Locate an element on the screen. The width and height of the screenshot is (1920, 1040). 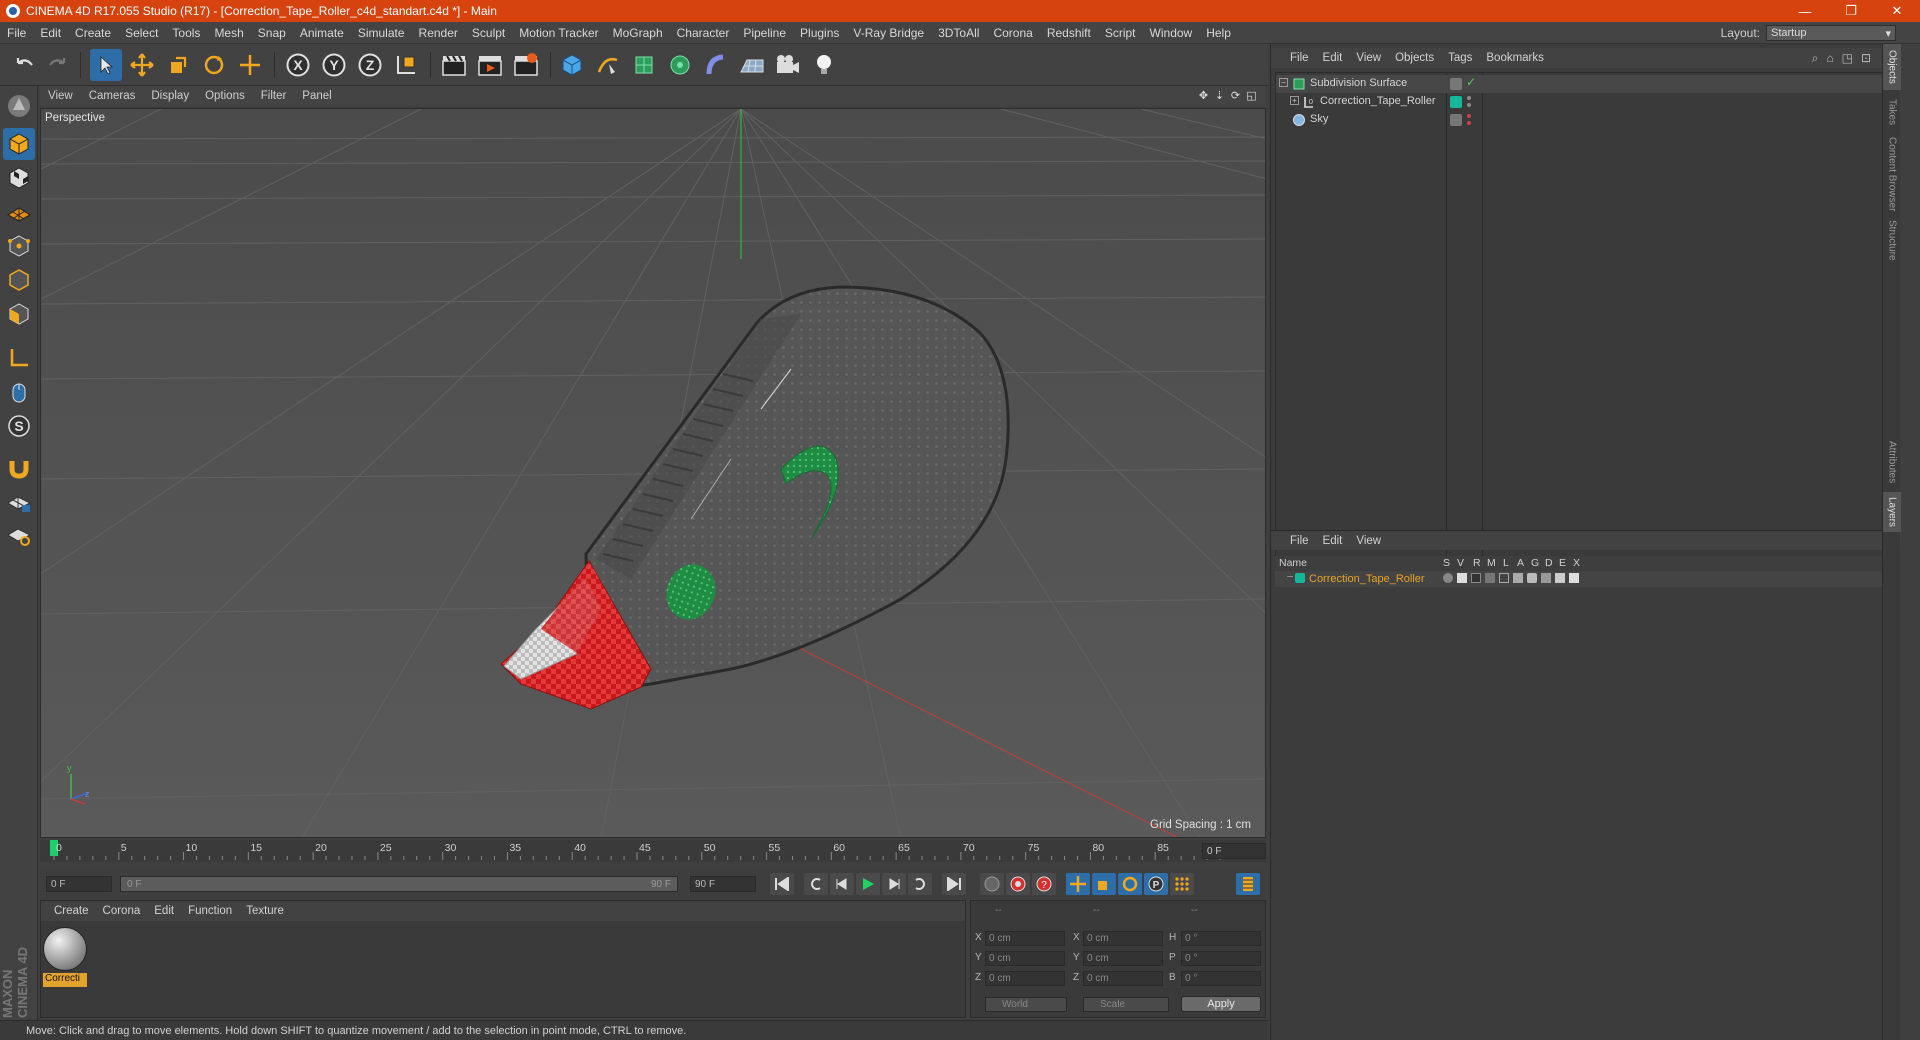
record-active-objects-button is located at coordinates (1018, 884).